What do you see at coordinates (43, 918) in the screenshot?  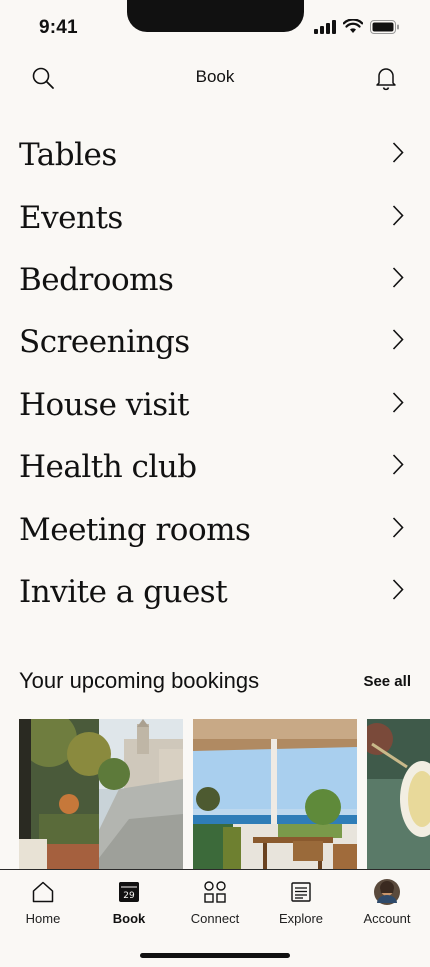 I see `tab-label: Home` at bounding box center [43, 918].